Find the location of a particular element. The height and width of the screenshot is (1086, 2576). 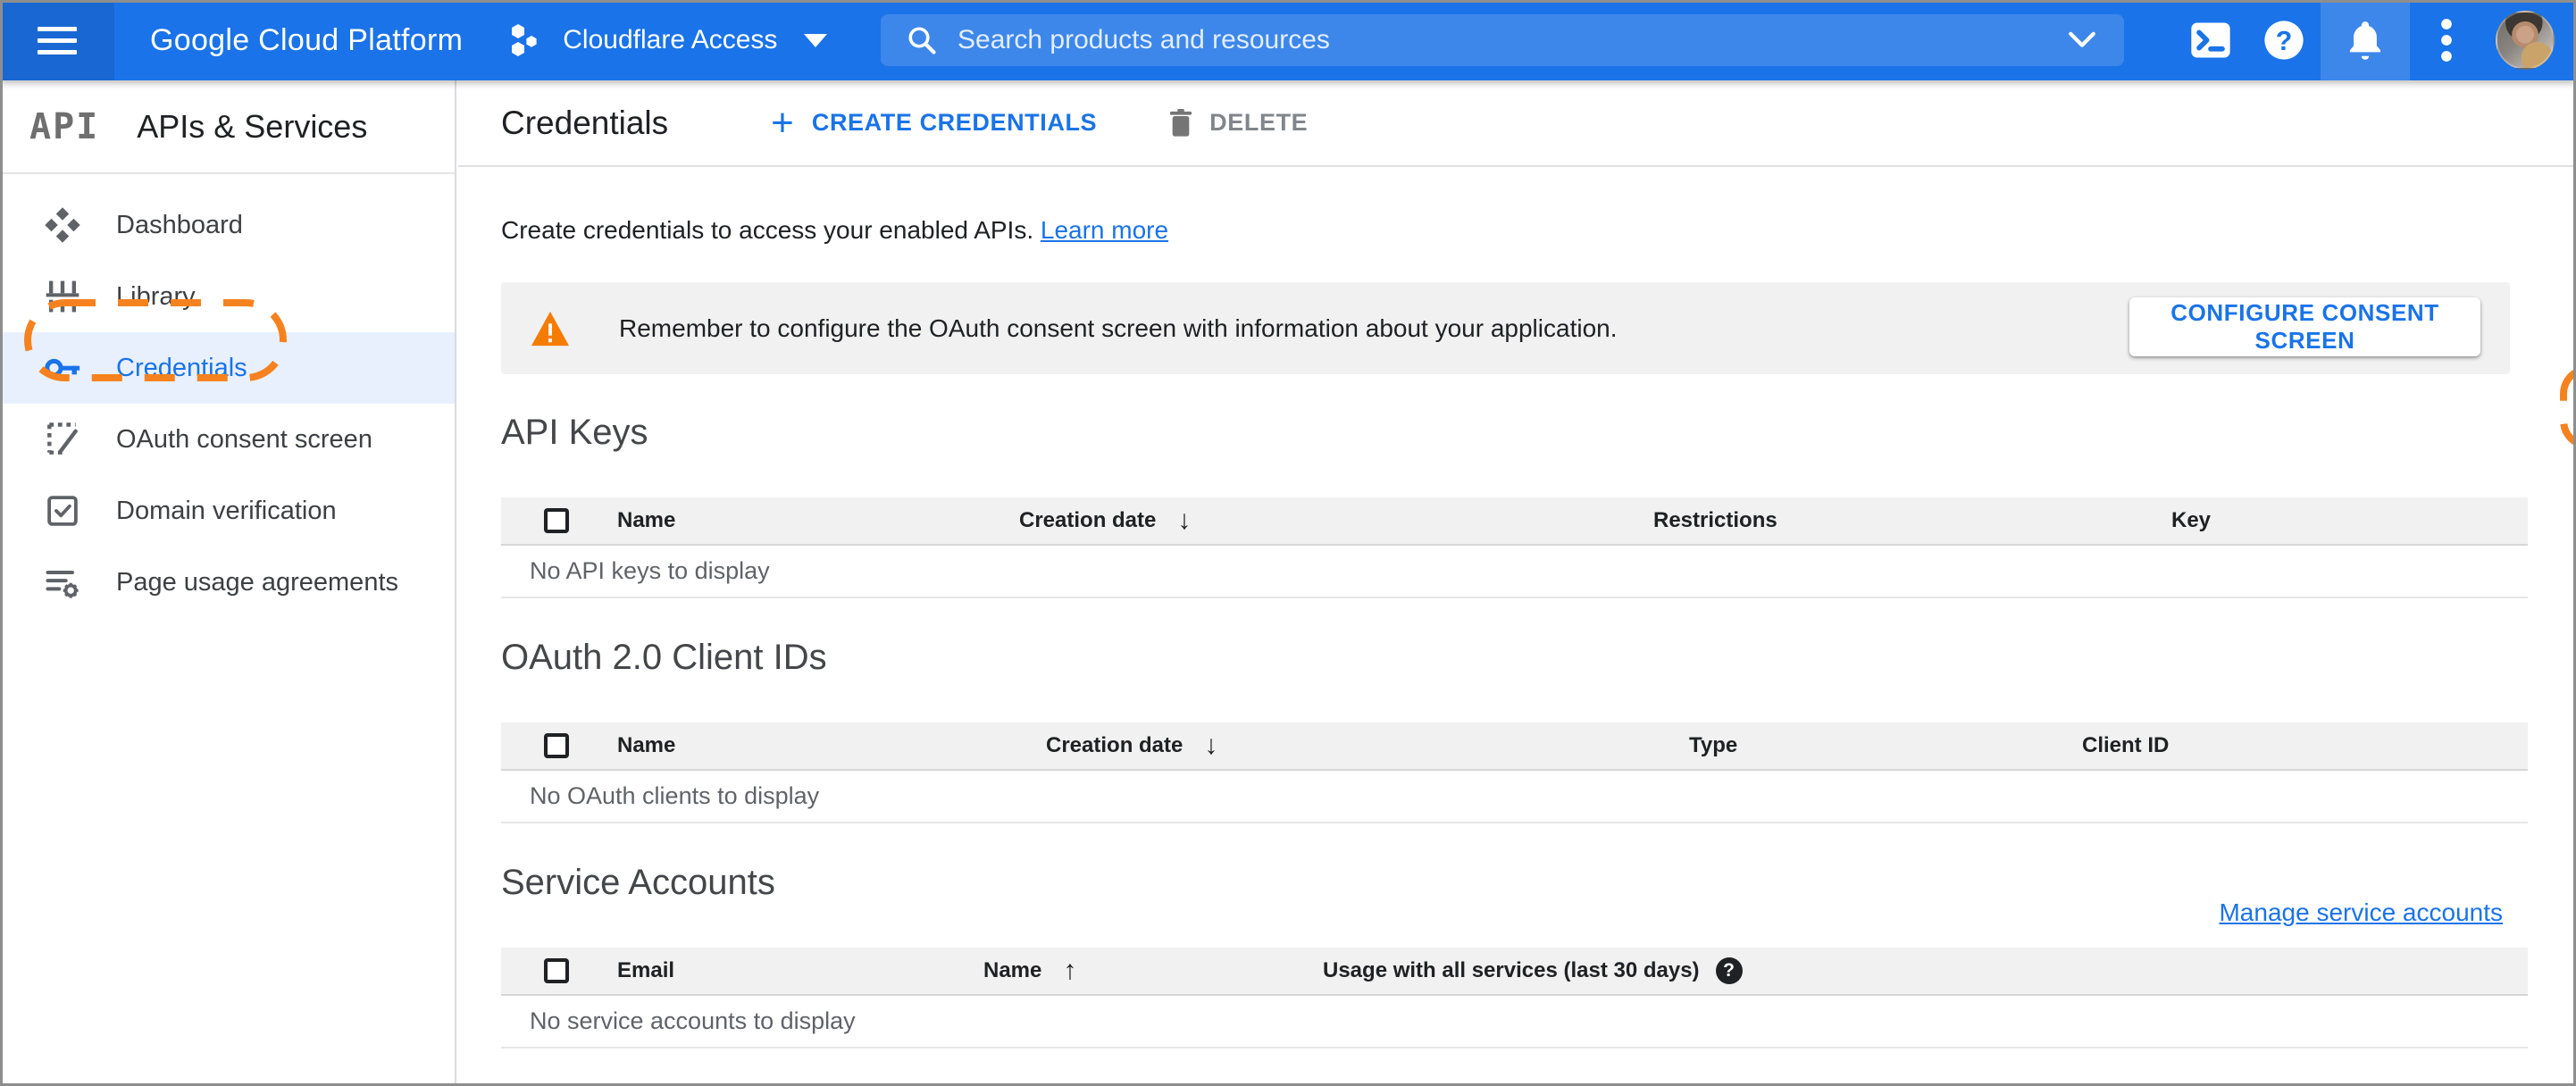

sort-ascending-icon: ↑ is located at coordinates (1069, 971).